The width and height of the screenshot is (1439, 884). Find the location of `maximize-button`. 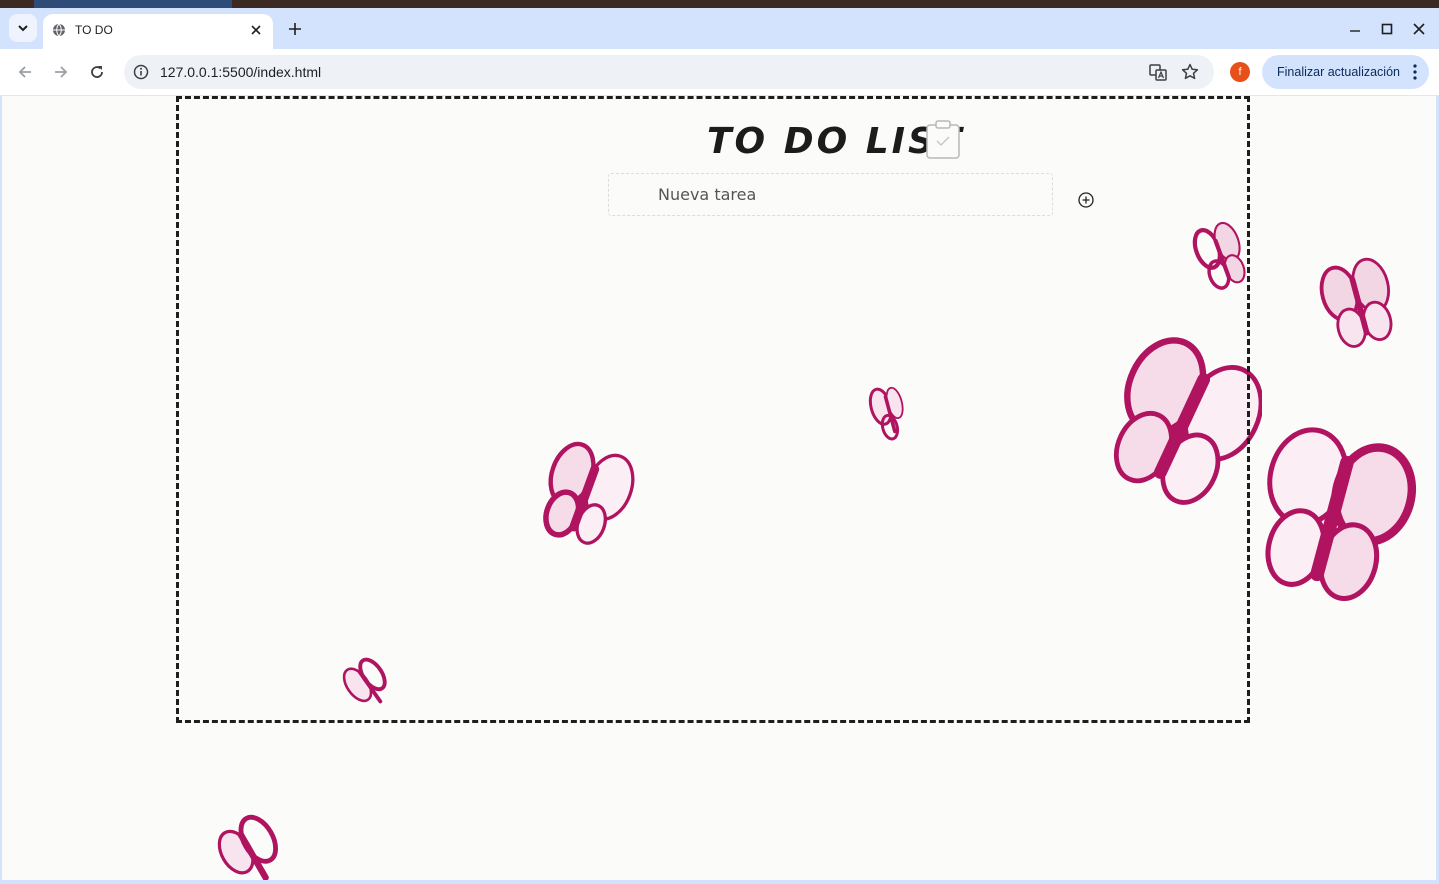

maximize-button is located at coordinates (1387, 29).